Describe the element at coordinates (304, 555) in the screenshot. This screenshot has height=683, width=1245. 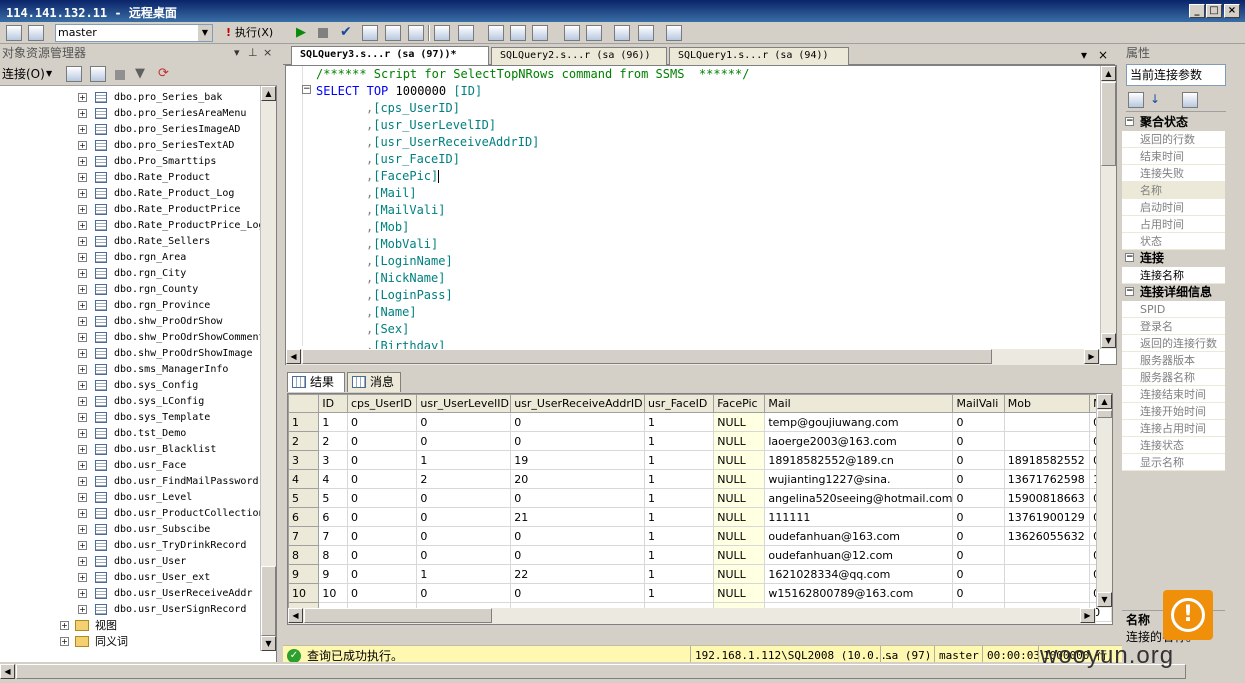
I see `row-number: 8` at that location.